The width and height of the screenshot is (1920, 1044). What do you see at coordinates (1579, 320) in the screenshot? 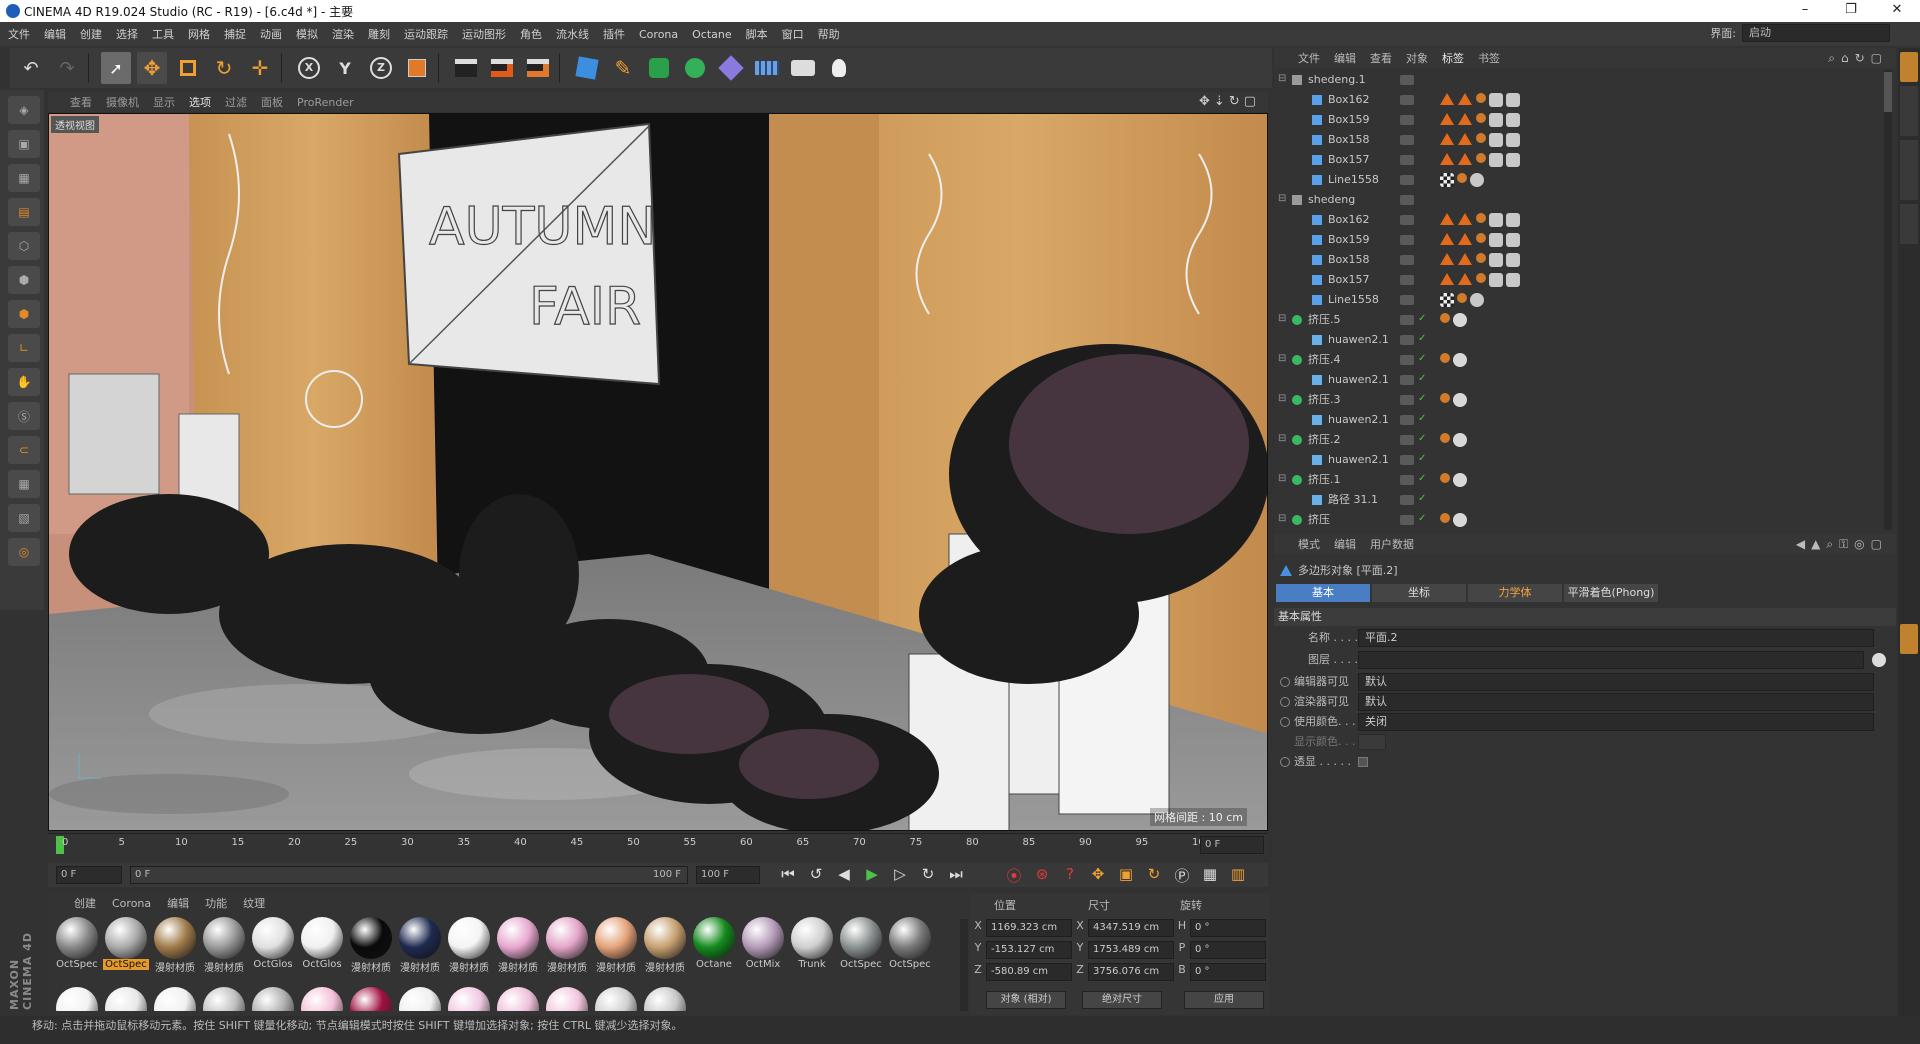
I see `object-row: ⊟ 挤压.5 ✓` at bounding box center [1579, 320].